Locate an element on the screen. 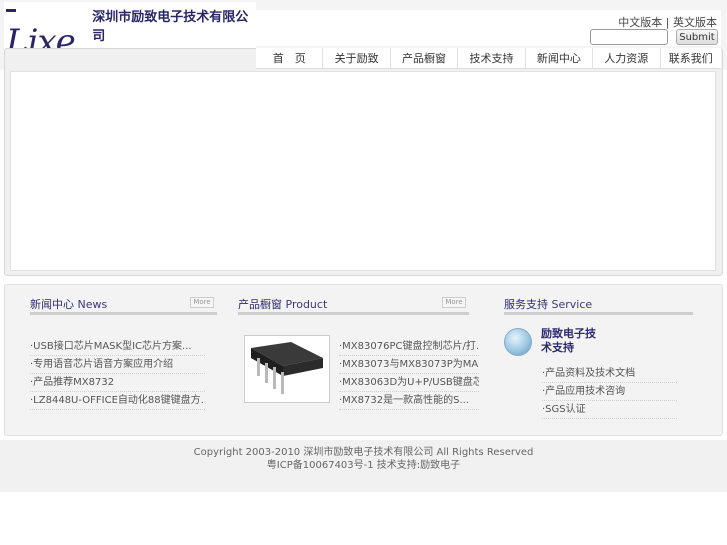 The width and height of the screenshot is (727, 545). product-divider is located at coordinates (353, 313).